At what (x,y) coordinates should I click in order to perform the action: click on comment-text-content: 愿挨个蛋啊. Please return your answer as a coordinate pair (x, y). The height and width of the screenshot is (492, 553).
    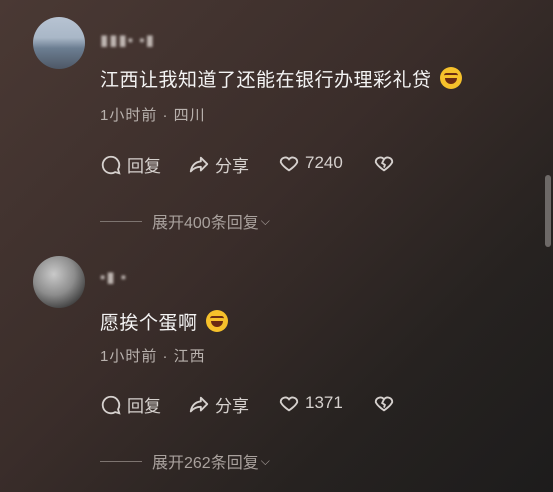
    Looking at the image, I should click on (149, 323).